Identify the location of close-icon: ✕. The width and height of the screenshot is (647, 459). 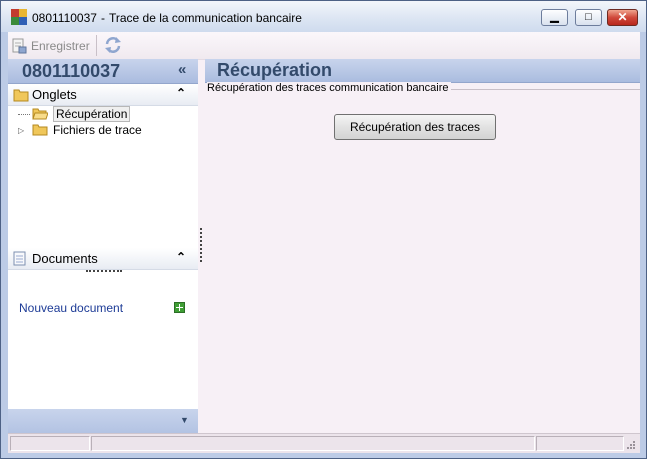
(622, 17).